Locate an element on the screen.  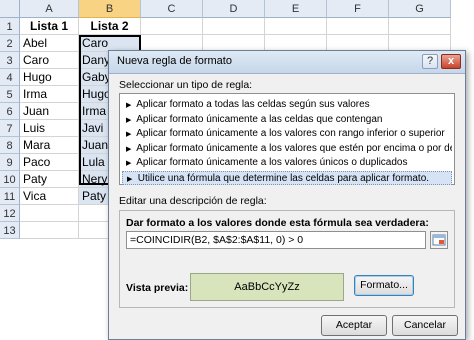
range-picker-button is located at coordinates (439, 240).